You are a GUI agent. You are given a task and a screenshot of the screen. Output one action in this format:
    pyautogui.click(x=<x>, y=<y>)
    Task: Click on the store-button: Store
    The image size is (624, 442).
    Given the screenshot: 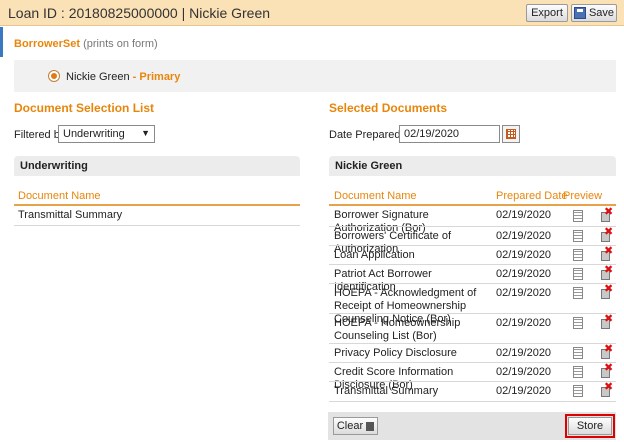 What is the action you would take?
    pyautogui.click(x=590, y=426)
    